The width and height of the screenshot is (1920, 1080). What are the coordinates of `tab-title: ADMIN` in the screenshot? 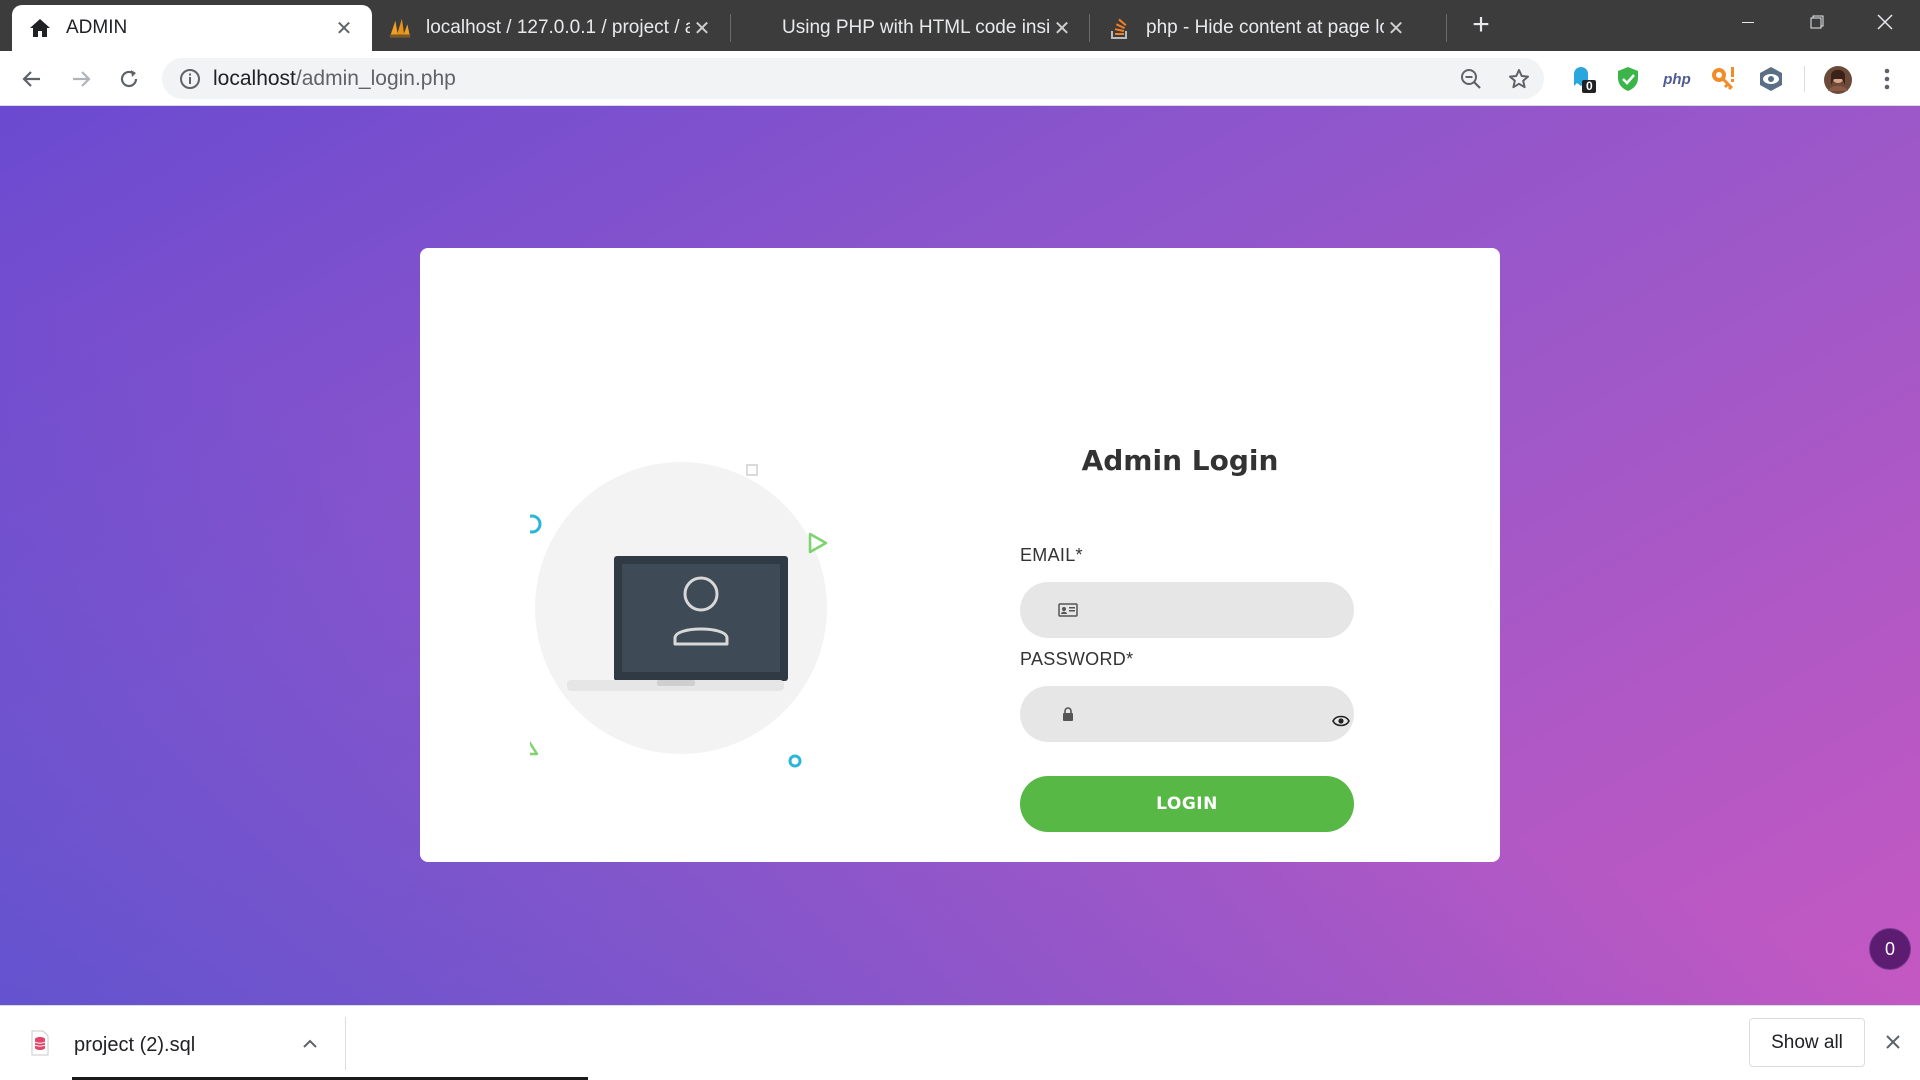 It's located at (97, 27).